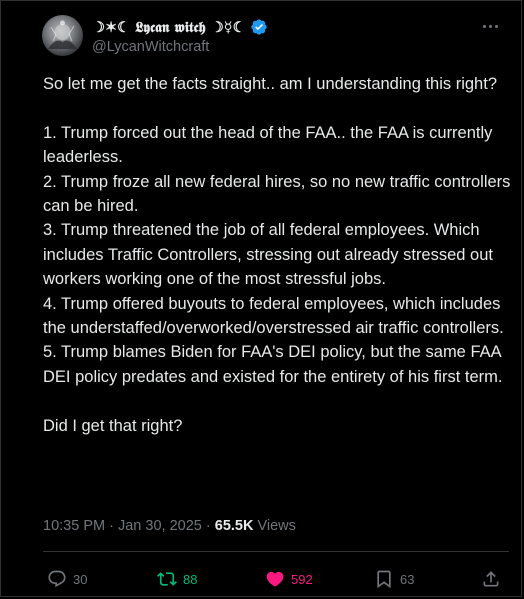 The width and height of the screenshot is (524, 599). What do you see at coordinates (113, 425) in the screenshot?
I see `tweet-paragraph: Did I get that right?` at bounding box center [113, 425].